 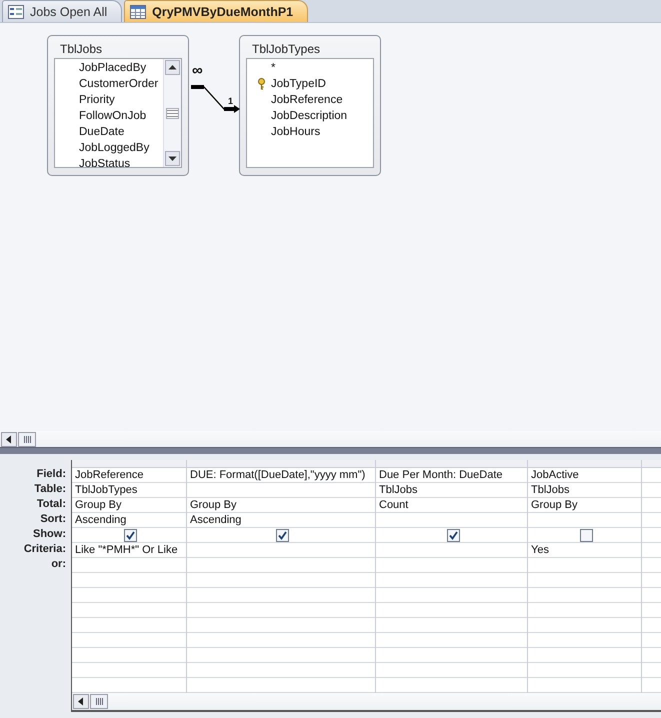 What do you see at coordinates (231, 101) in the screenshot?
I see `one-label: 1` at bounding box center [231, 101].